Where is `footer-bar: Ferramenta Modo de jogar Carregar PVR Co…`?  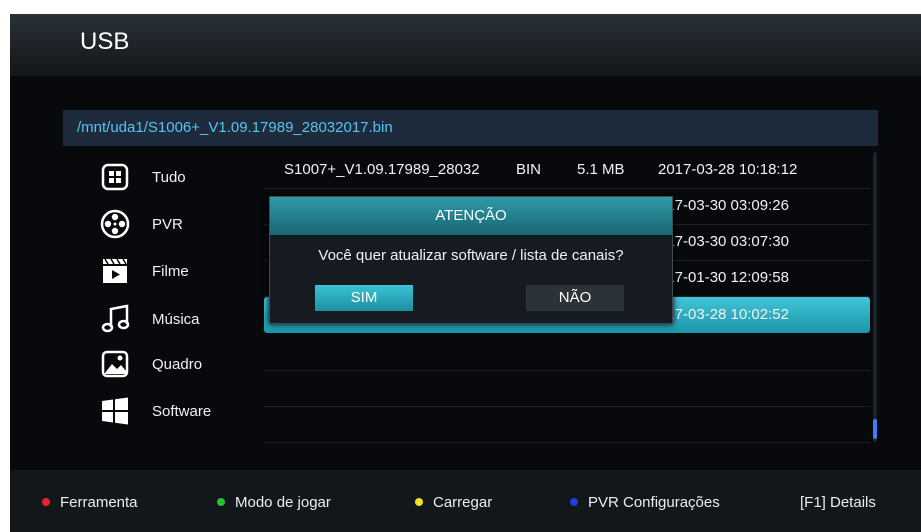 footer-bar: Ferramenta Modo de jogar Carregar PVR Co… is located at coordinates (465, 501).